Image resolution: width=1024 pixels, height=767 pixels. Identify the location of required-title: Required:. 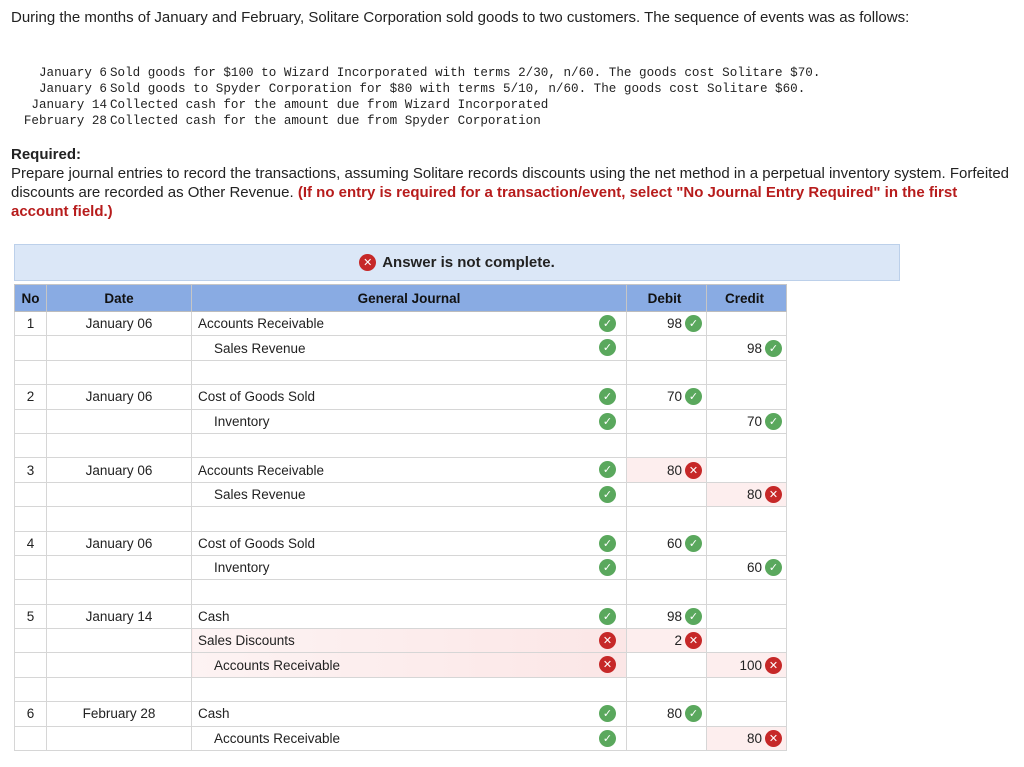
(46, 154).